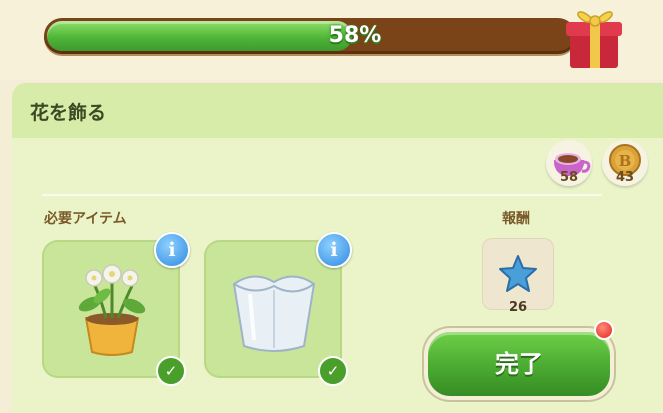 The height and width of the screenshot is (413, 663). What do you see at coordinates (68, 113) in the screenshot?
I see `quest-title: 花を飾る` at bounding box center [68, 113].